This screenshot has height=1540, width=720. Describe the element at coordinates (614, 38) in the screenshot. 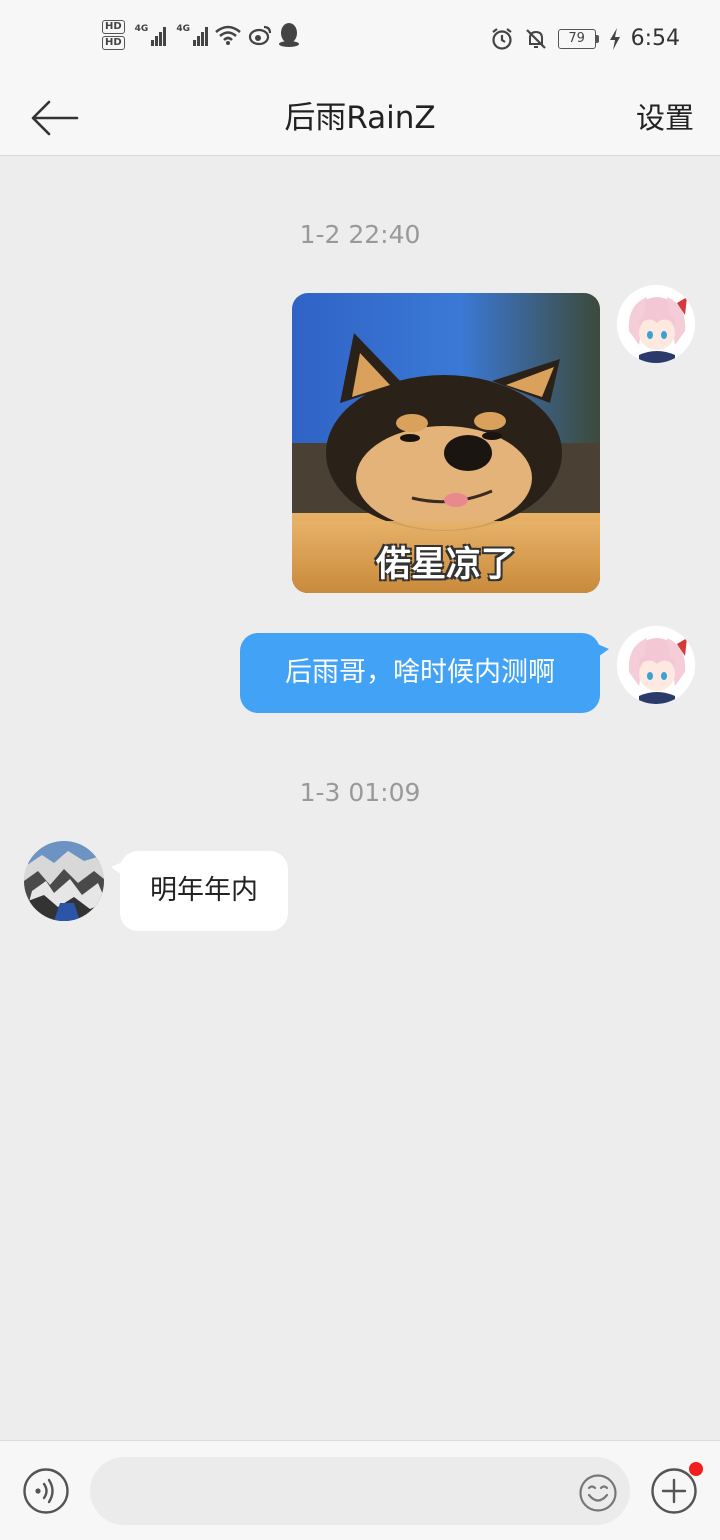

I see `charging-icon` at that location.